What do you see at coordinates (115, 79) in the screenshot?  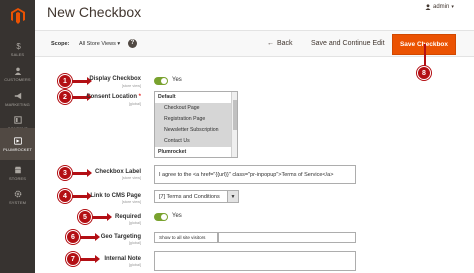 I see `display-checkbox-label: Display Checkbox` at bounding box center [115, 79].